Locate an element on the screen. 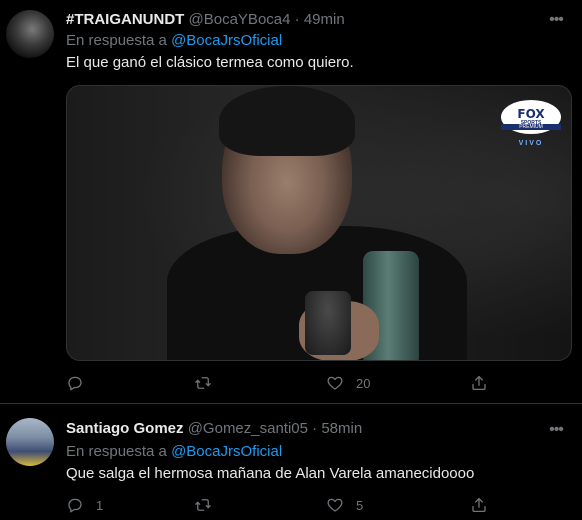  tweet-header: Santiago Gomez @Gomez_santi05 · 58min is located at coordinates (214, 429).